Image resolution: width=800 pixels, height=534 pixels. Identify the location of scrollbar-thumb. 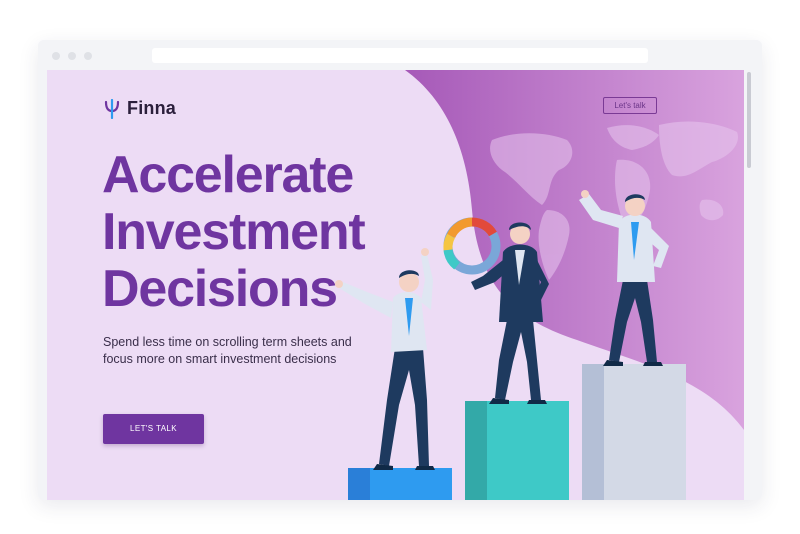
(749, 120).